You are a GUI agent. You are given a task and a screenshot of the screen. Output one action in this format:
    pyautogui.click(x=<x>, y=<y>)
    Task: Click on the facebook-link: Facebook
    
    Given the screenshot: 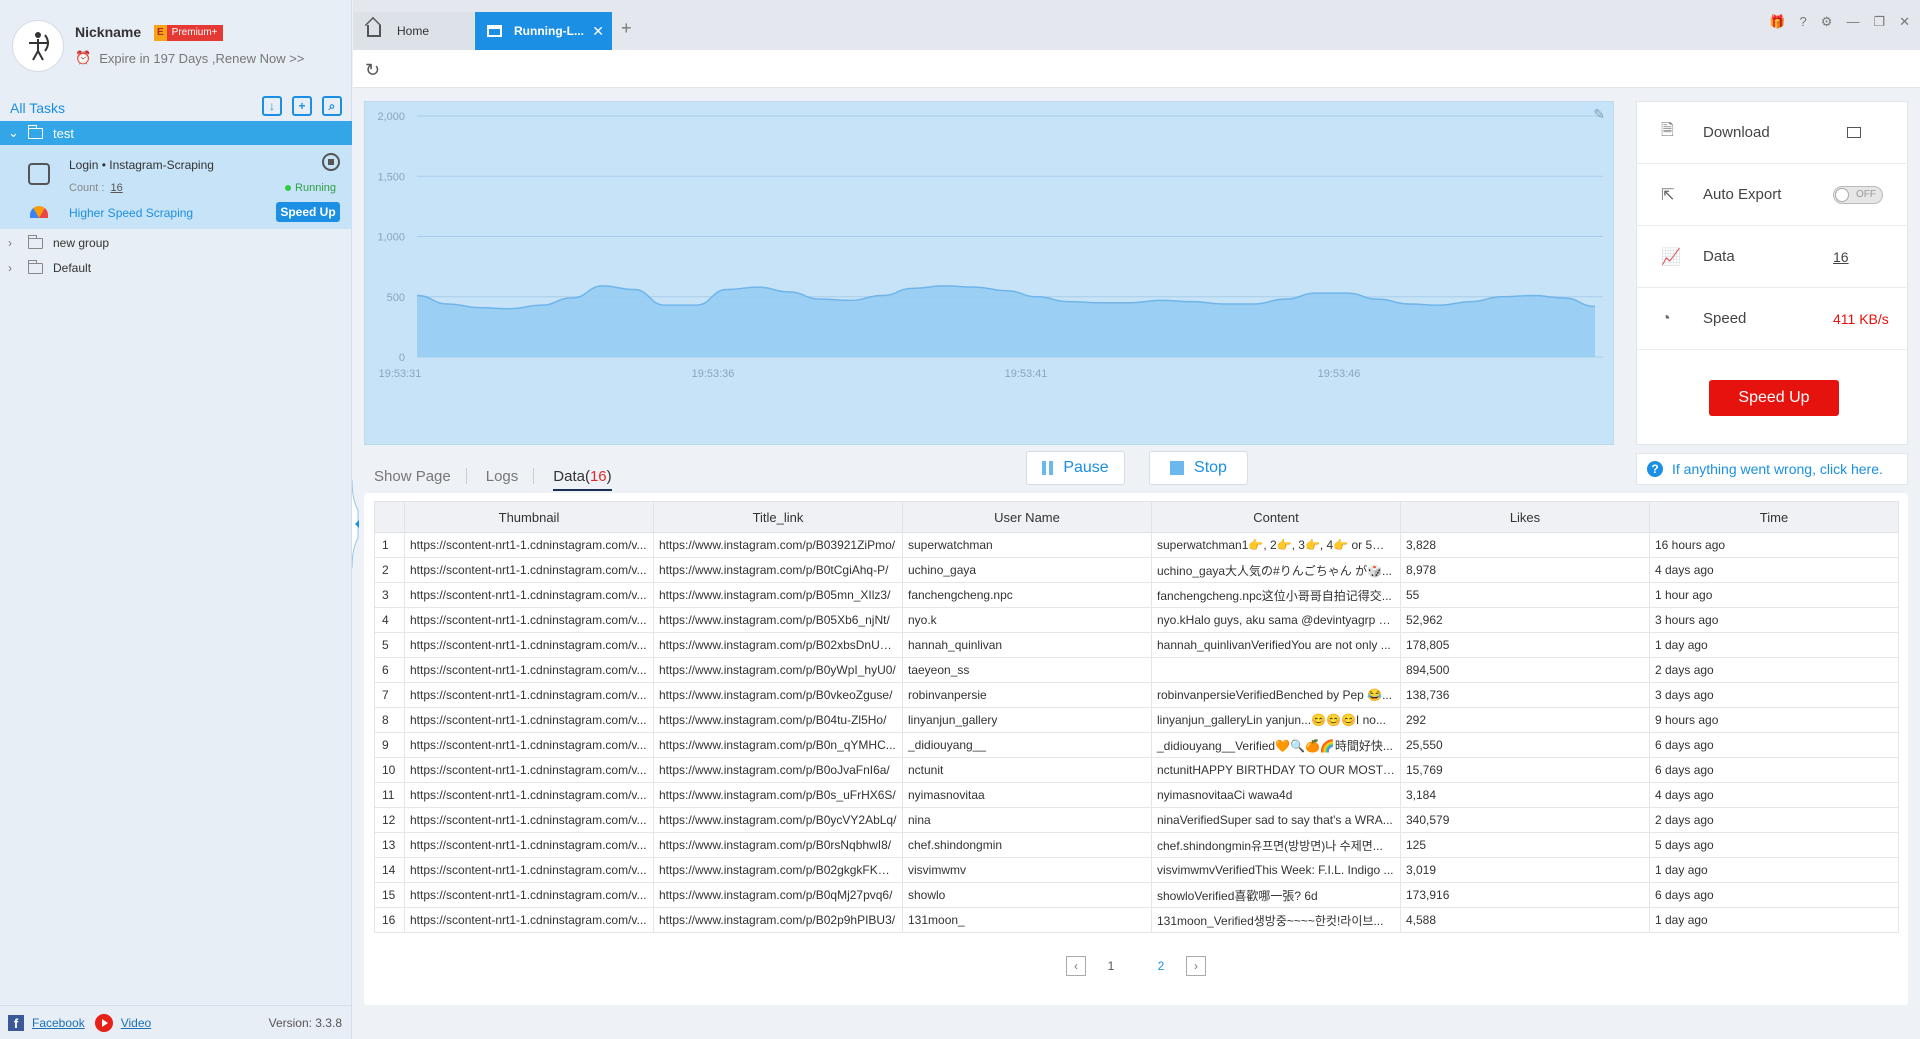 What is the action you would take?
    pyautogui.click(x=58, y=1023)
    